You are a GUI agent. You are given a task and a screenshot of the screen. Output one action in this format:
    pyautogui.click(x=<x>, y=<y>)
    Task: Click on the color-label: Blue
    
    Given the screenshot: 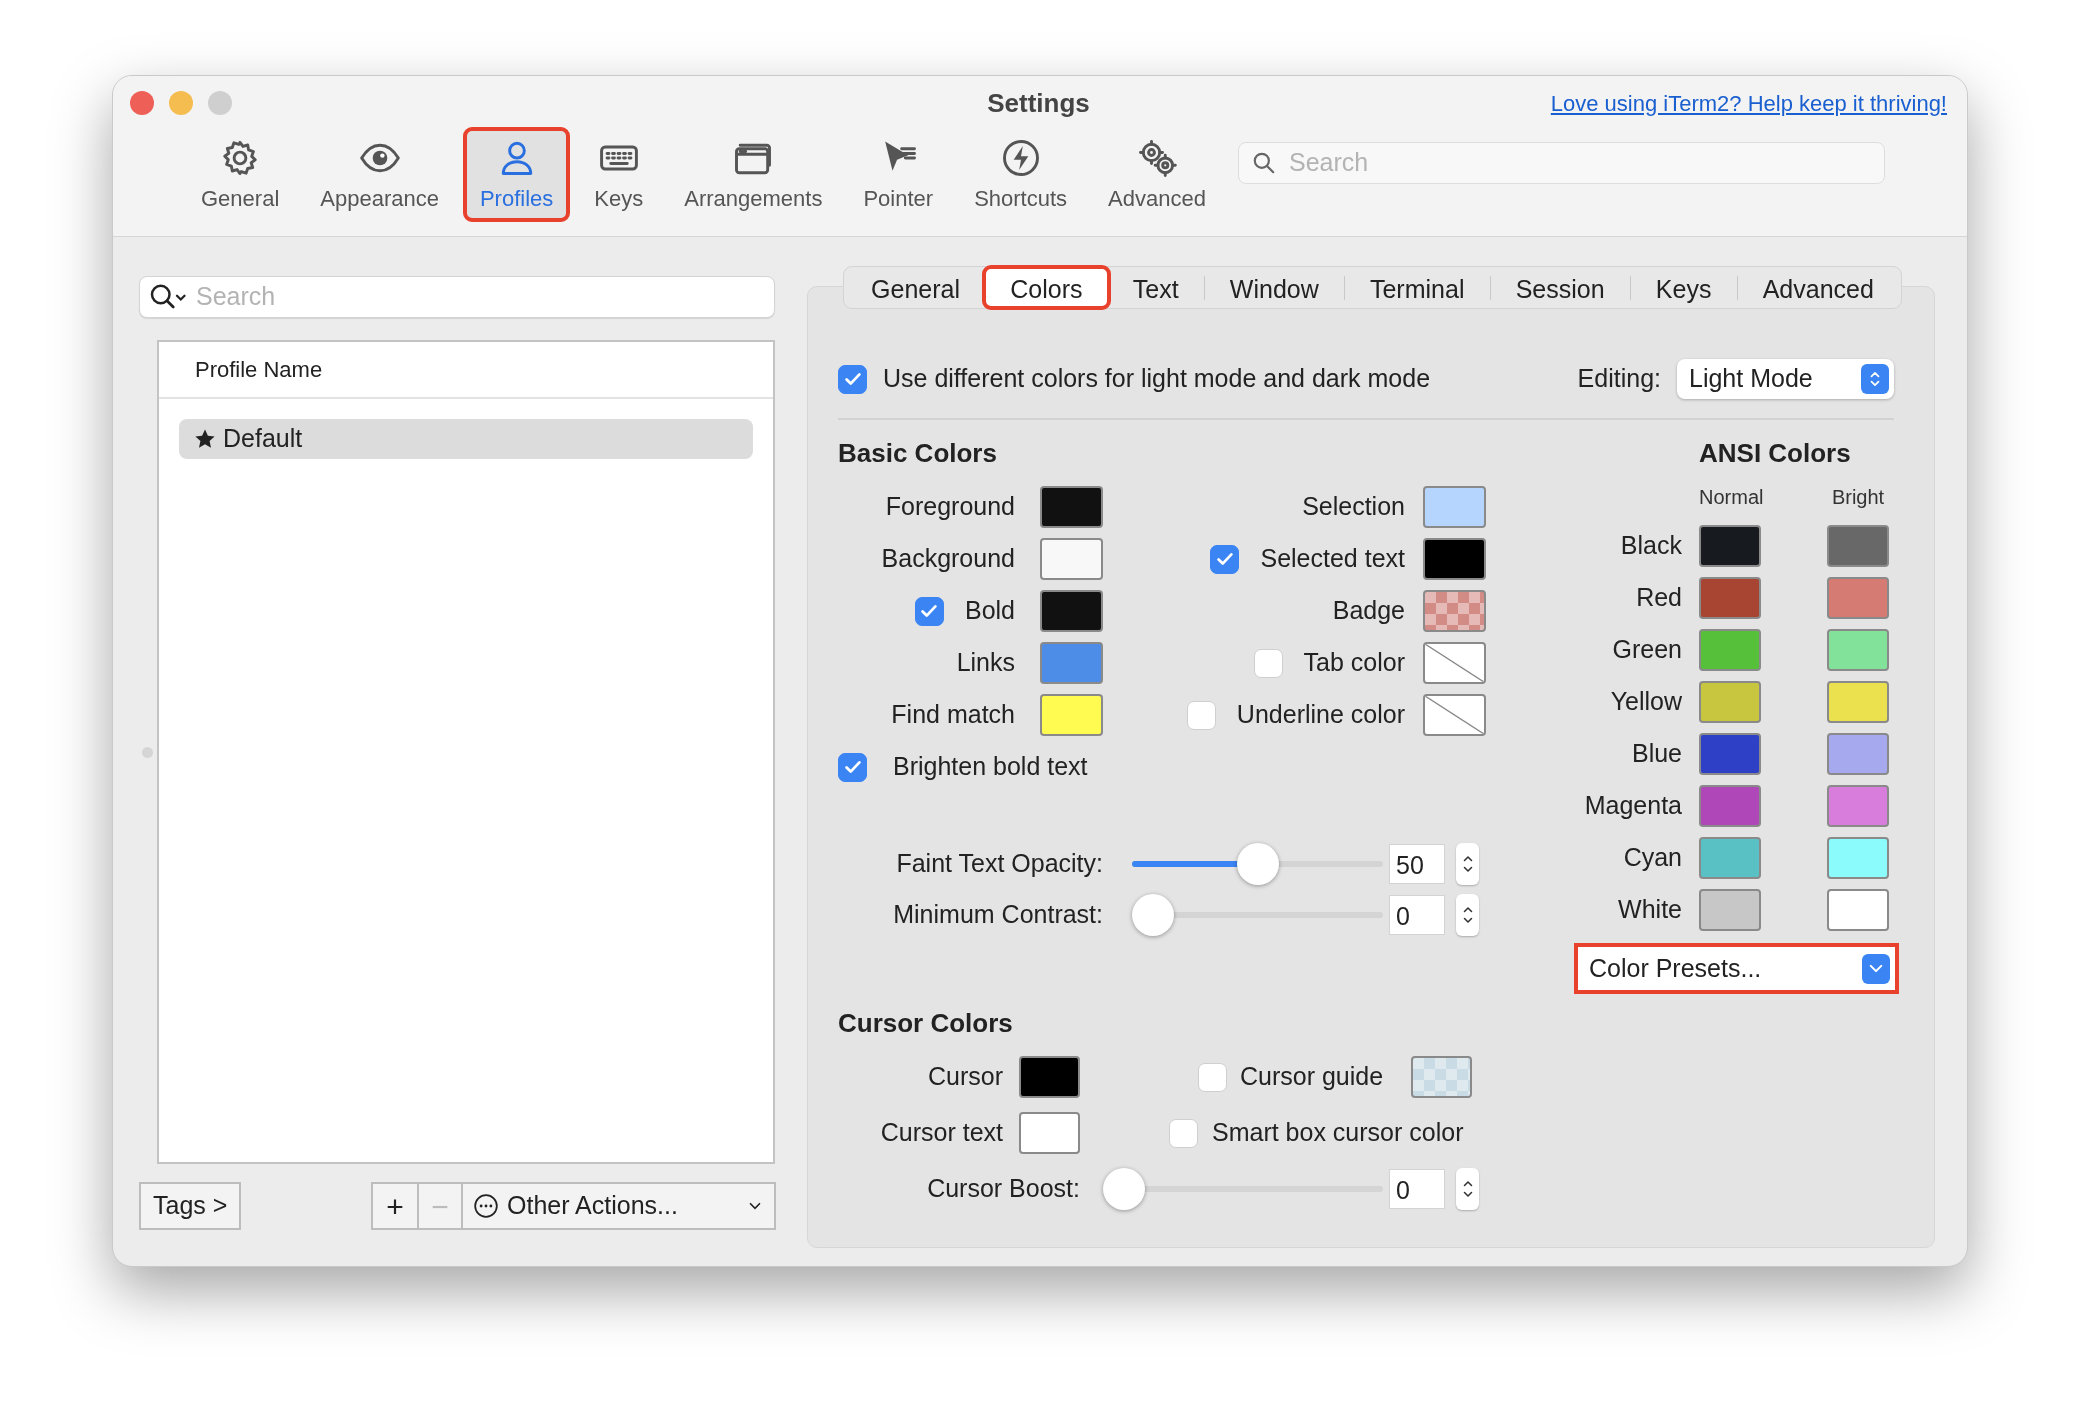 What is the action you would take?
    pyautogui.click(x=1656, y=754)
    